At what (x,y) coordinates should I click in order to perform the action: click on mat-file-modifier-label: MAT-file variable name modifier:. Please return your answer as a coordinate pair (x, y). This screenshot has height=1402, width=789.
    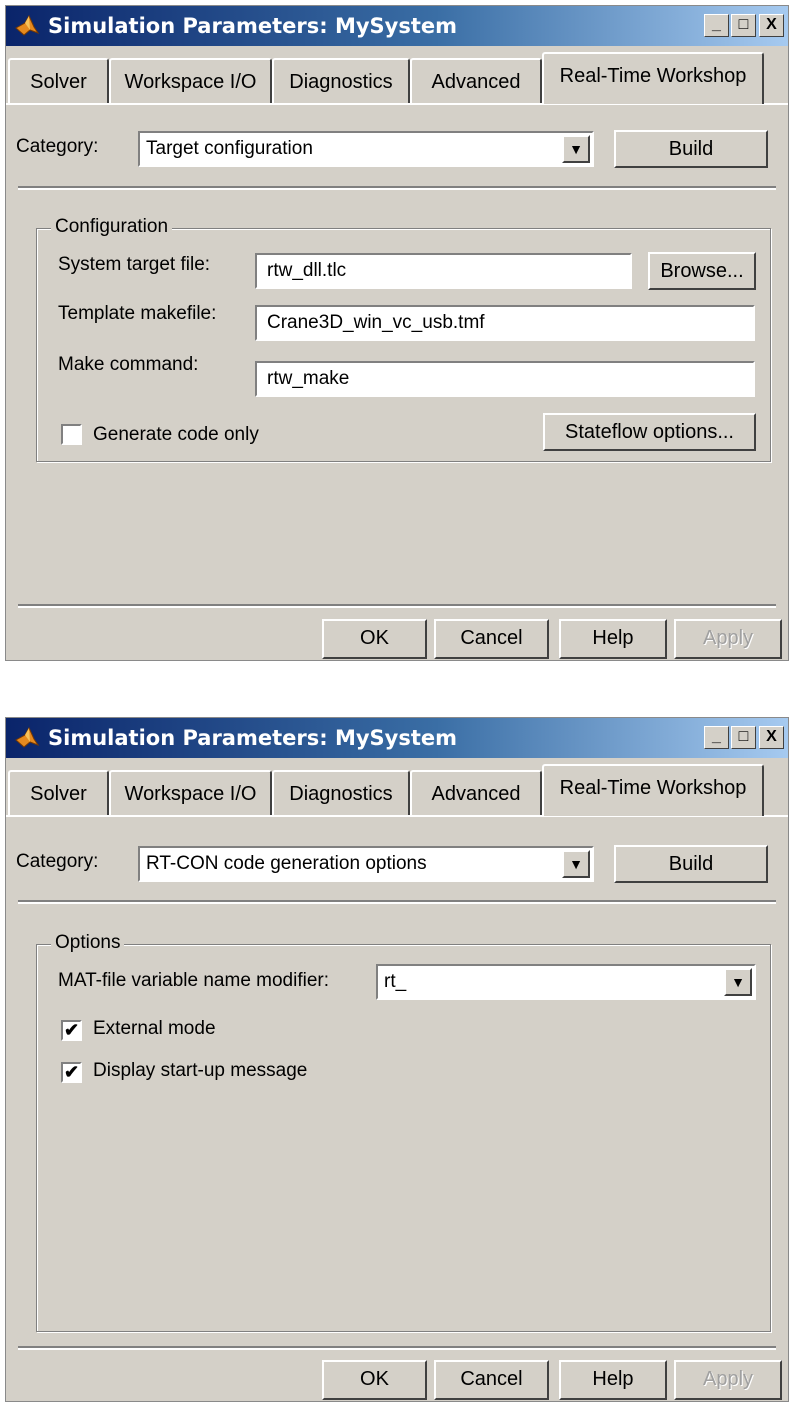
    Looking at the image, I should click on (194, 980).